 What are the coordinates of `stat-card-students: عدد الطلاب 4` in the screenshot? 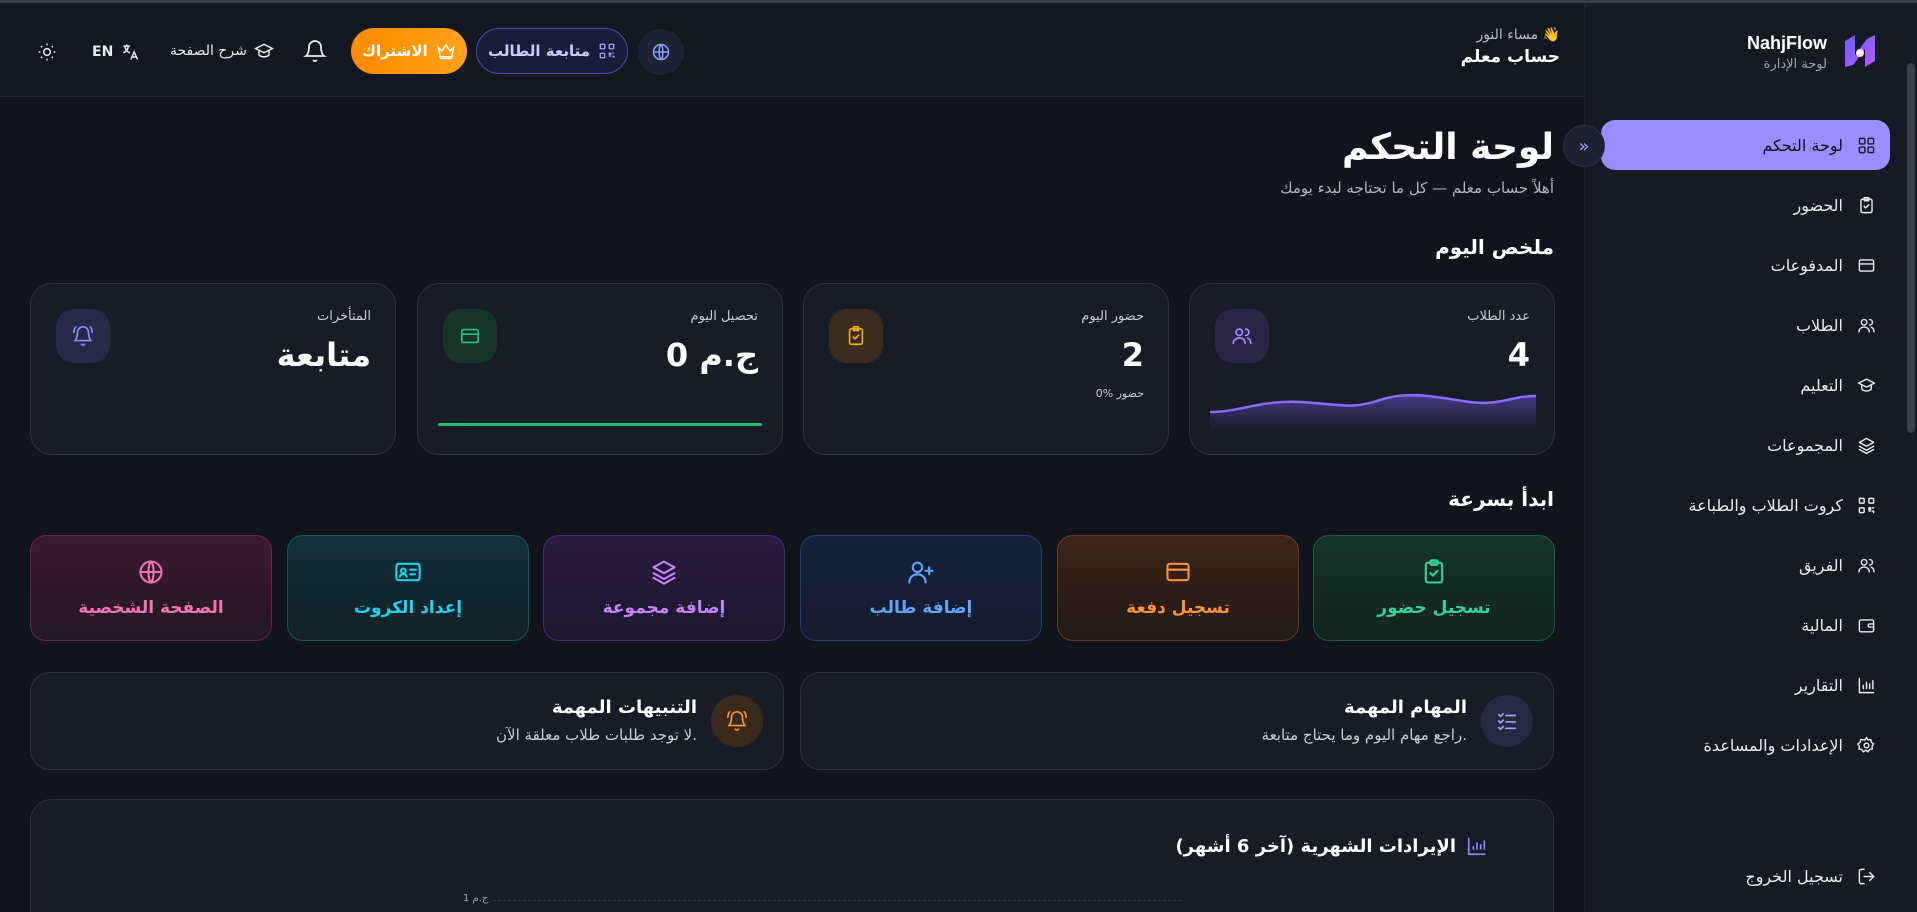 It's located at (1372, 369).